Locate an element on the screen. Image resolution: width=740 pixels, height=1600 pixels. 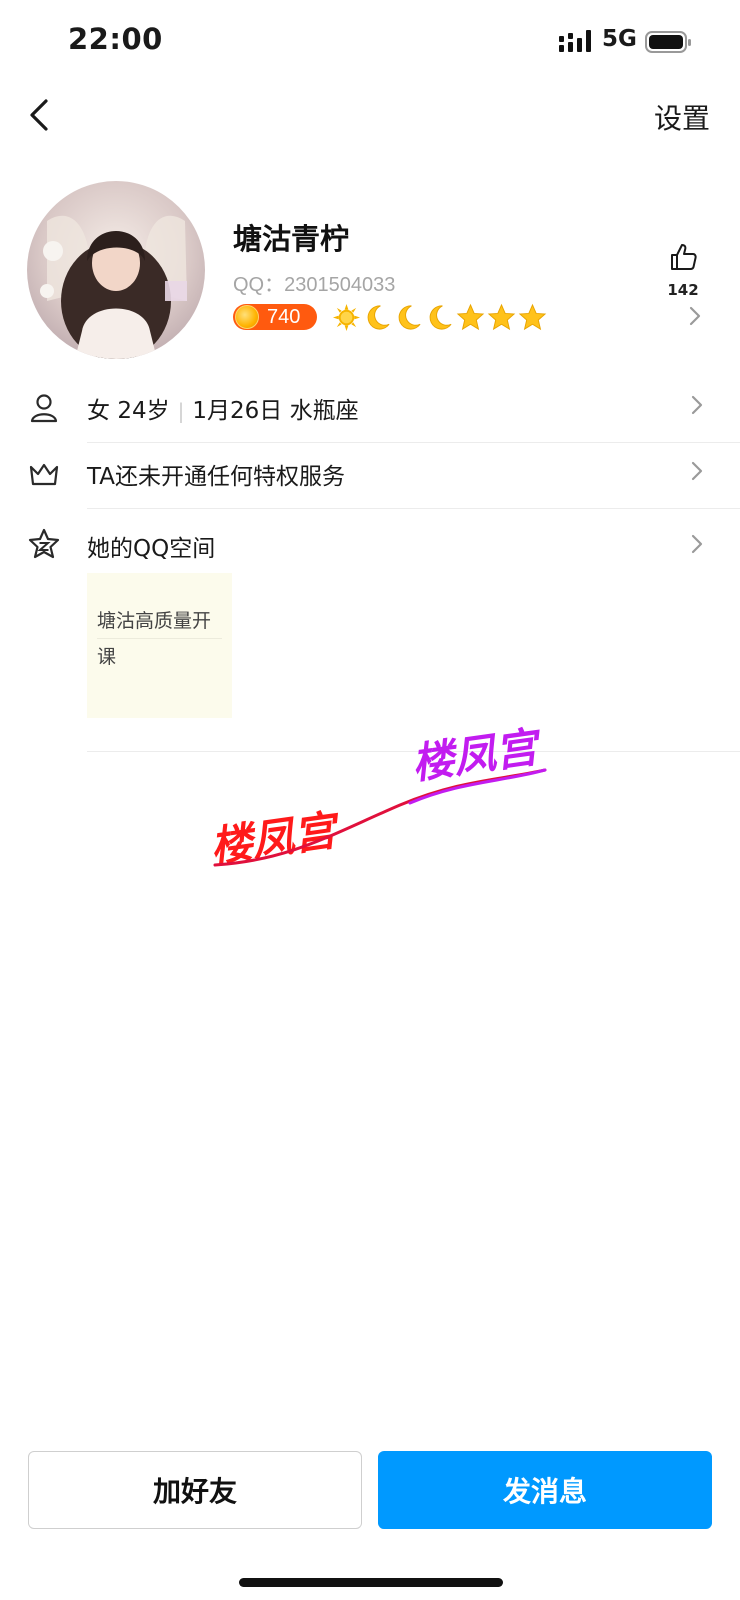
basic-info-text: 女 24岁 | 1月26日 水瓶座 is located at coordinates (223, 408).